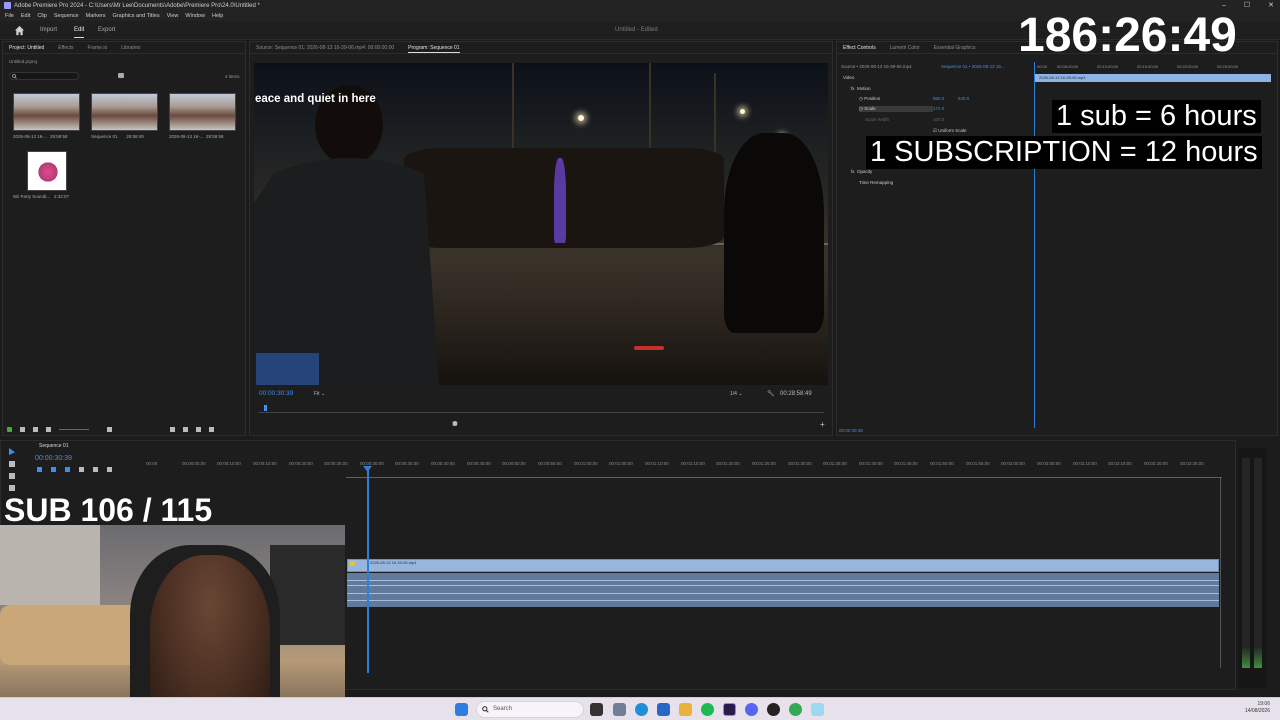 Image resolution: width=1280 pixels, height=720 pixels. I want to click on tab-frameio: Frame.io, so click(98, 47).